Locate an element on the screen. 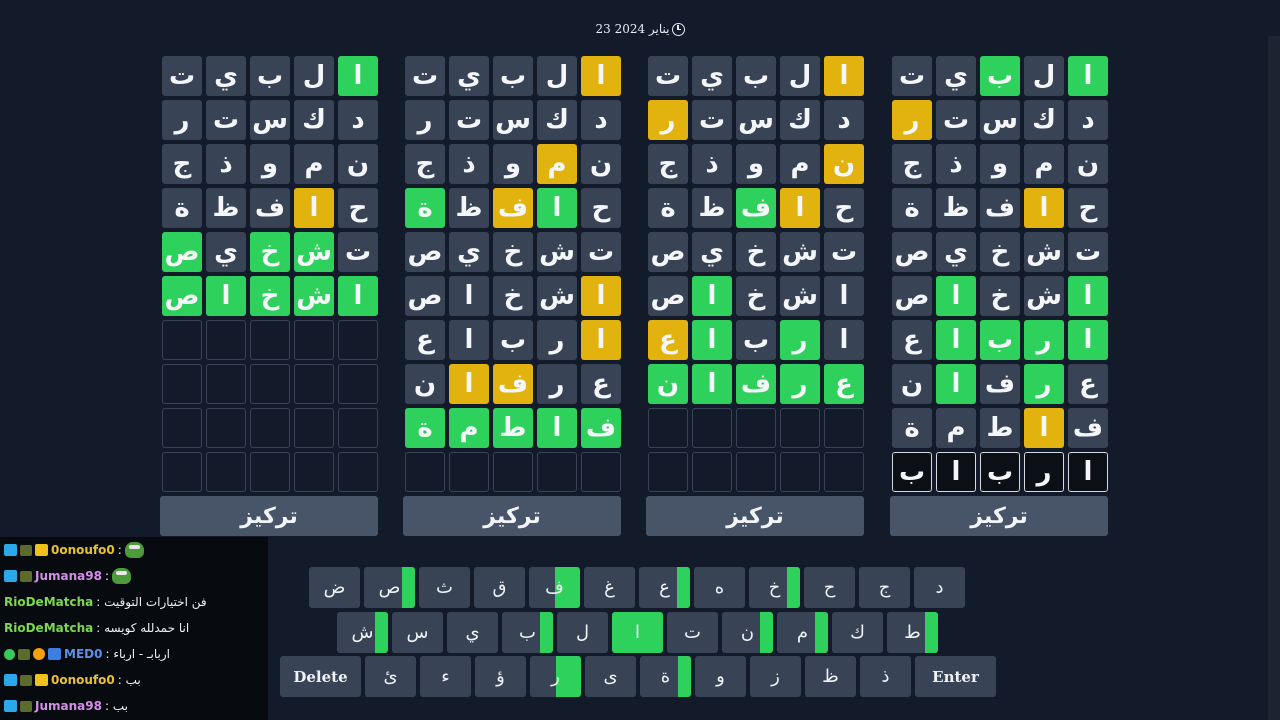 The image size is (1280, 720). date-header: 23 يناير 2024 is located at coordinates (640, 29).